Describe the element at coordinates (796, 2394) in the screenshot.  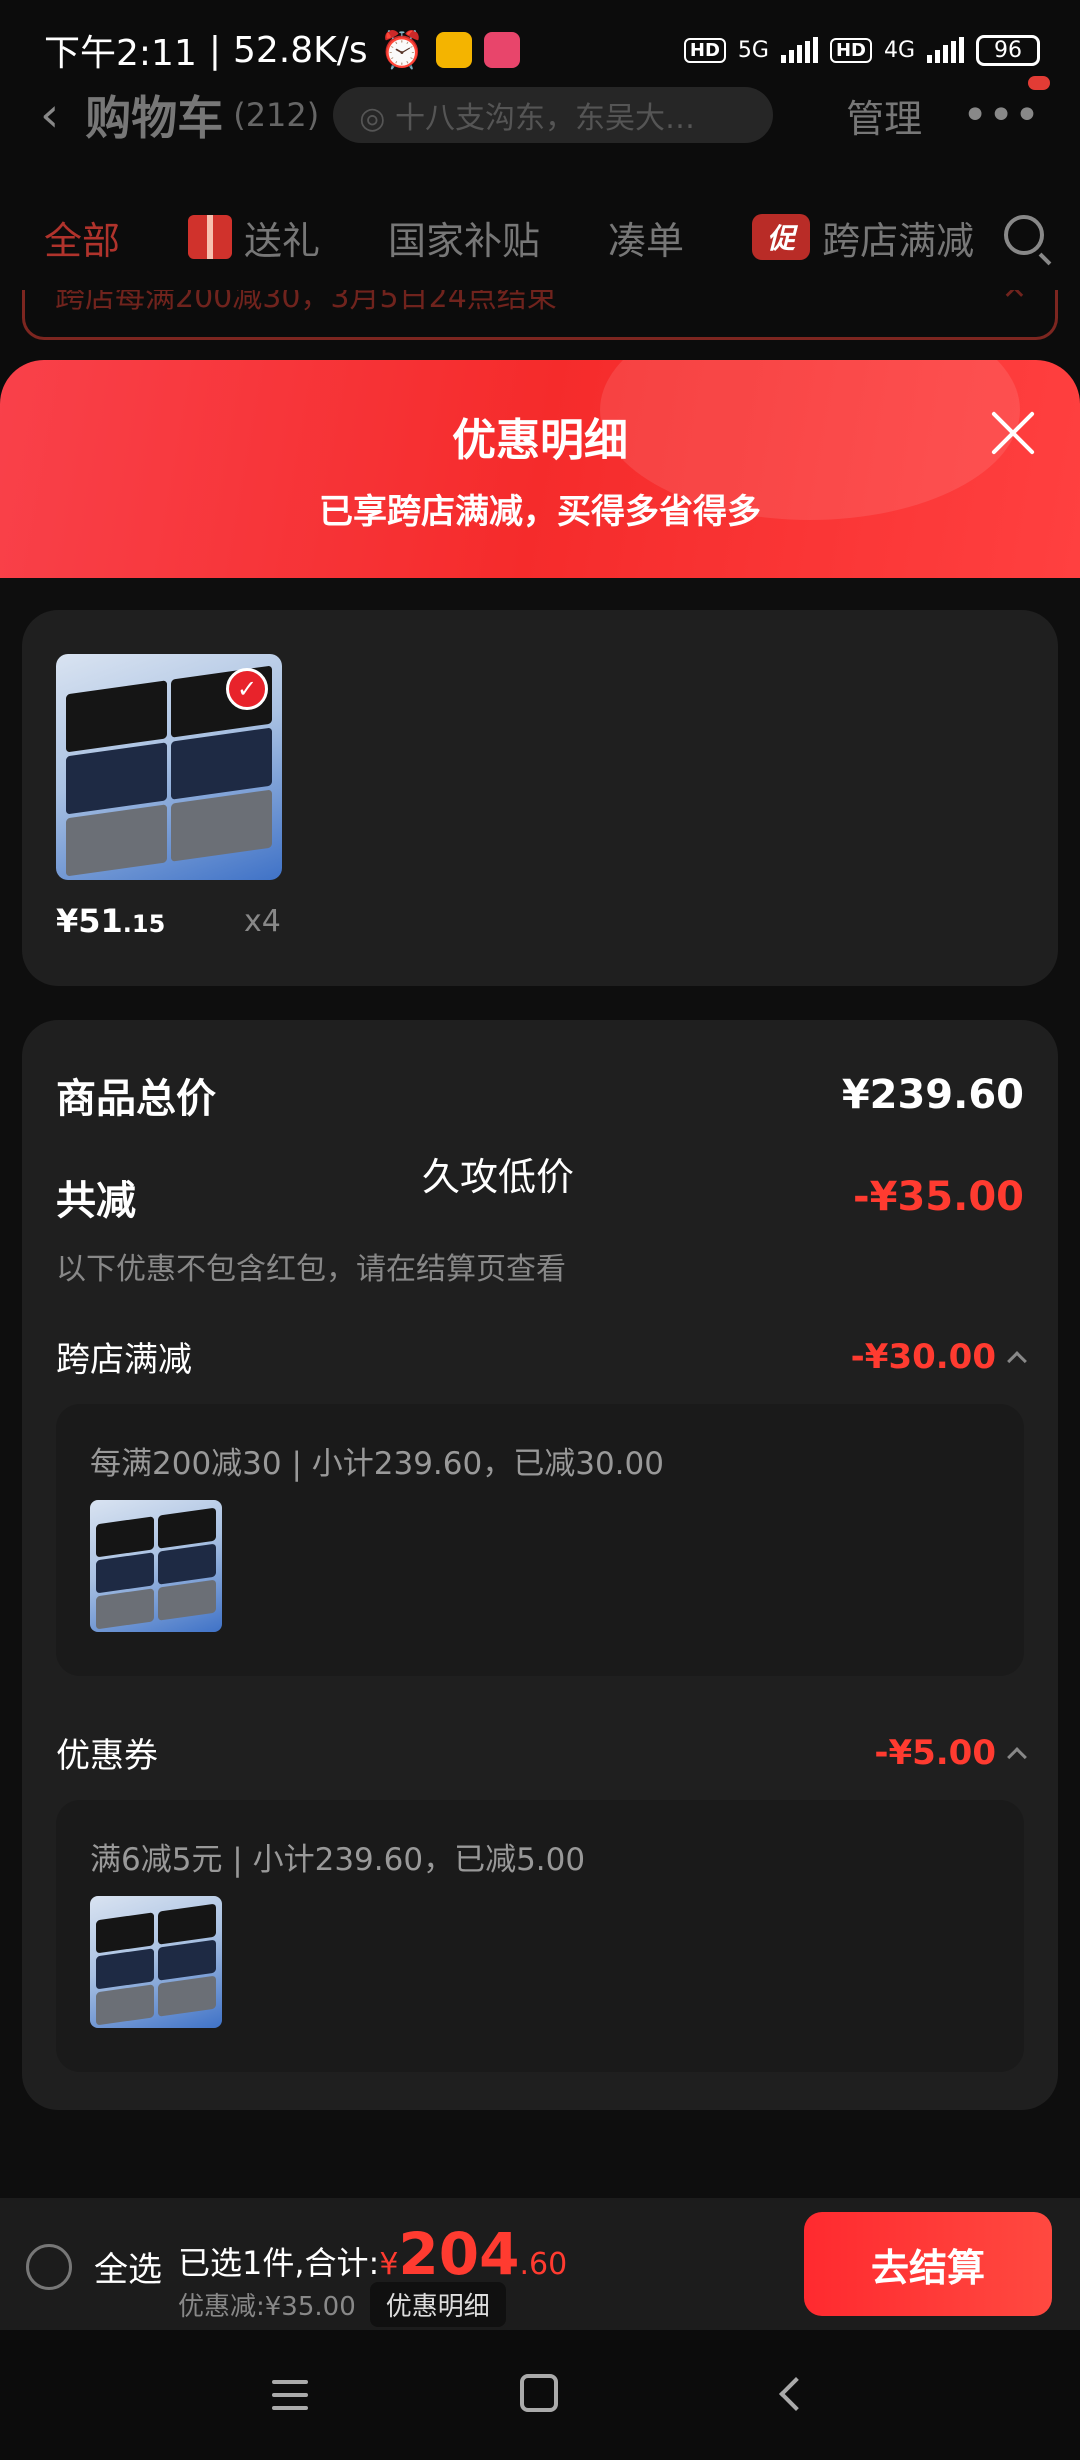
I see `nav-back-icon` at that location.